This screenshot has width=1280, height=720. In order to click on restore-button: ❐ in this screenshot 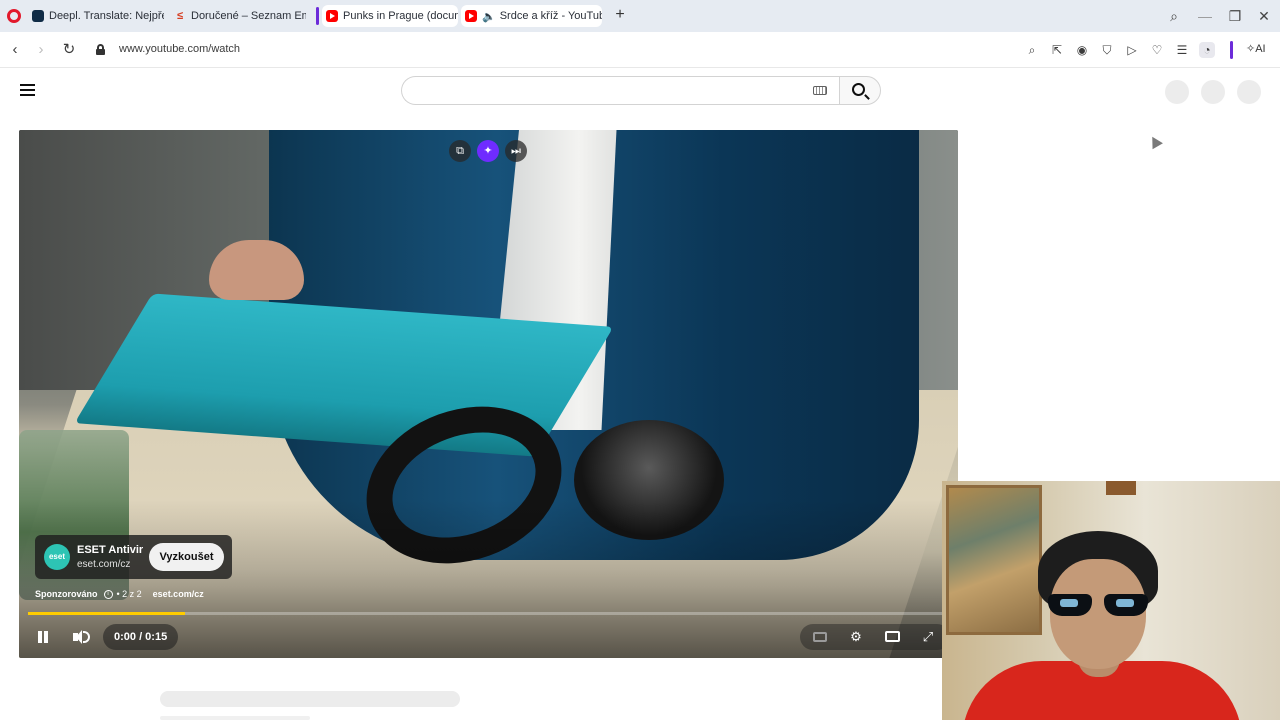, I will do `click(1235, 16)`.